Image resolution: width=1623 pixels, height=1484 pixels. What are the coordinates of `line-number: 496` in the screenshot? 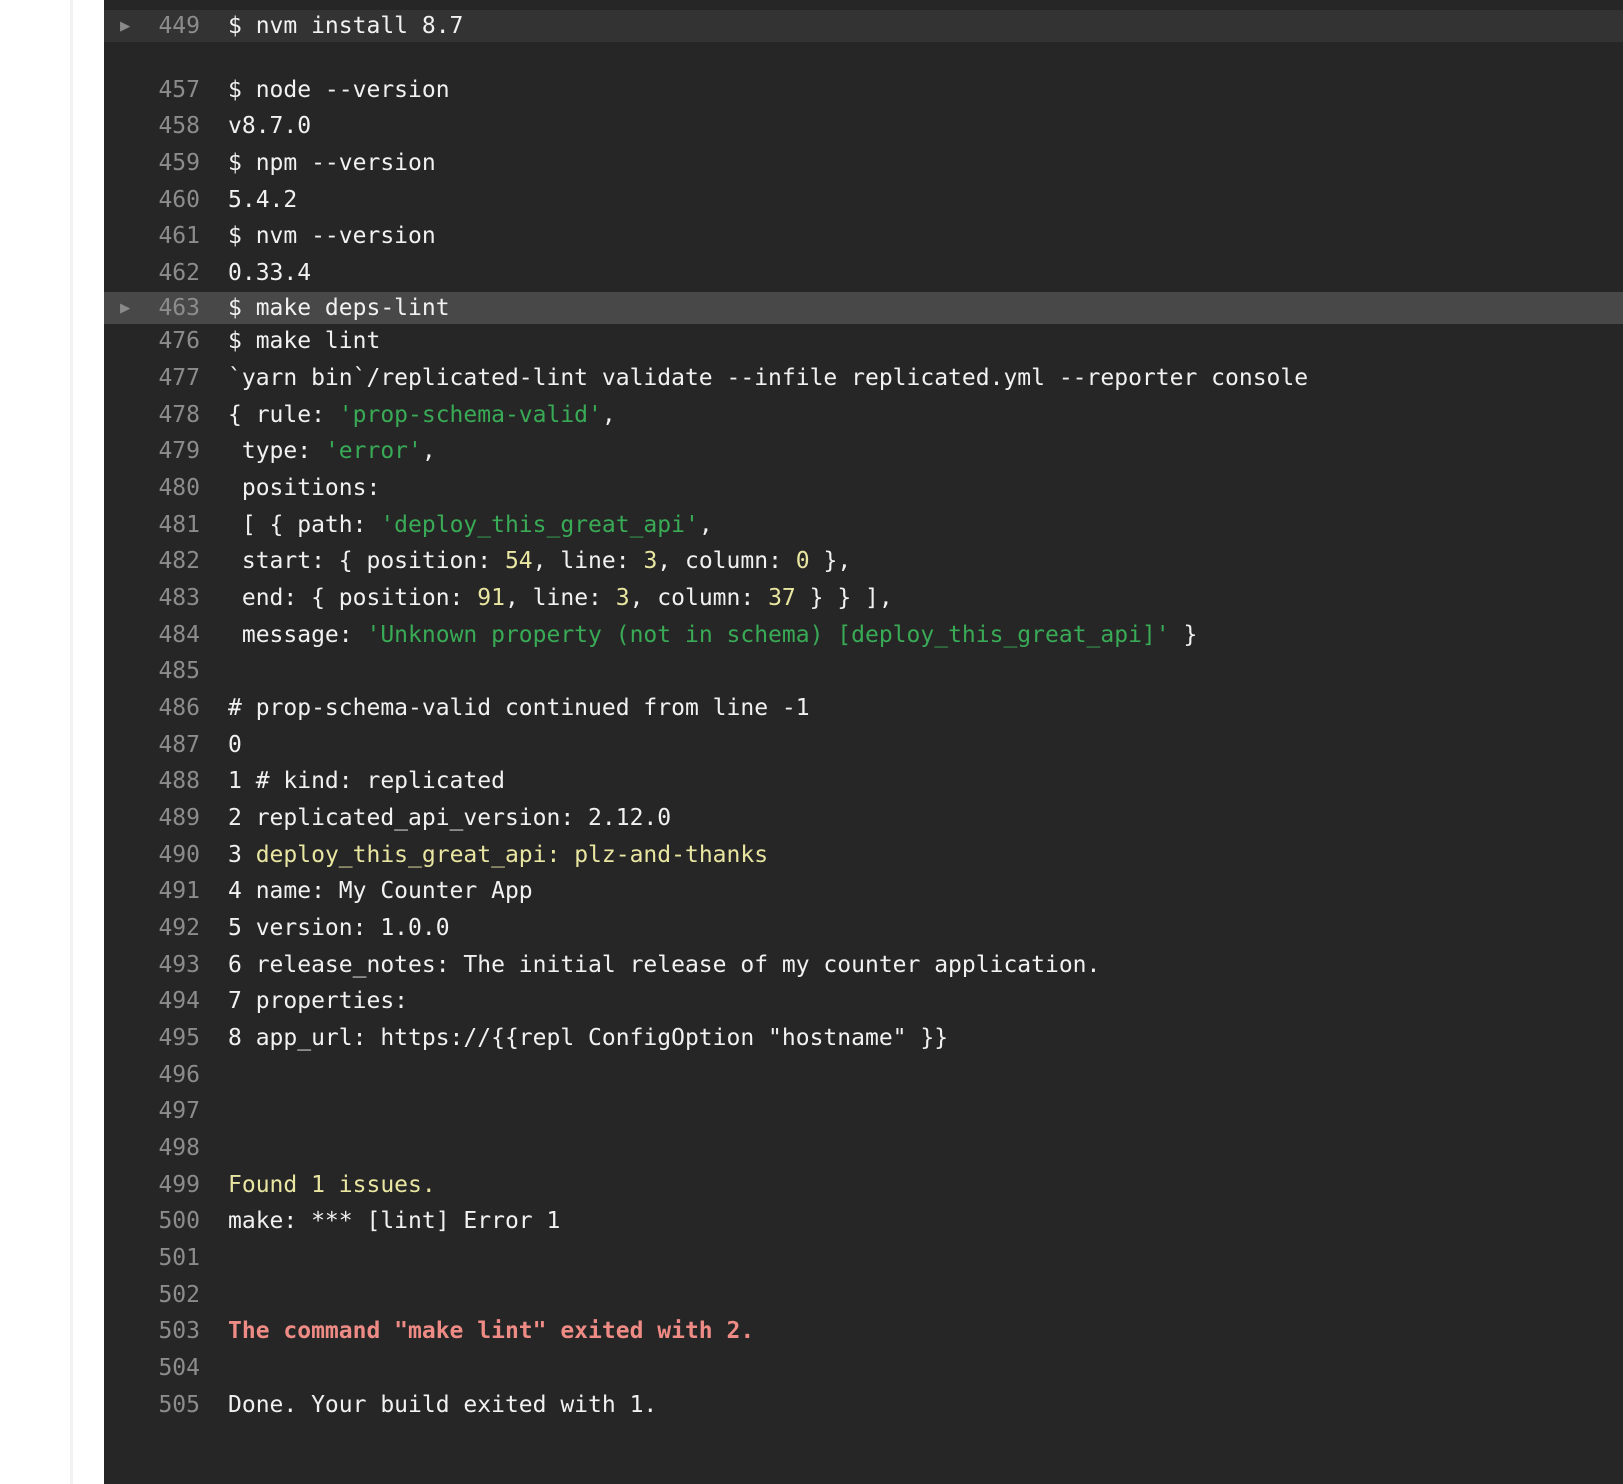 It's located at (167, 1075).